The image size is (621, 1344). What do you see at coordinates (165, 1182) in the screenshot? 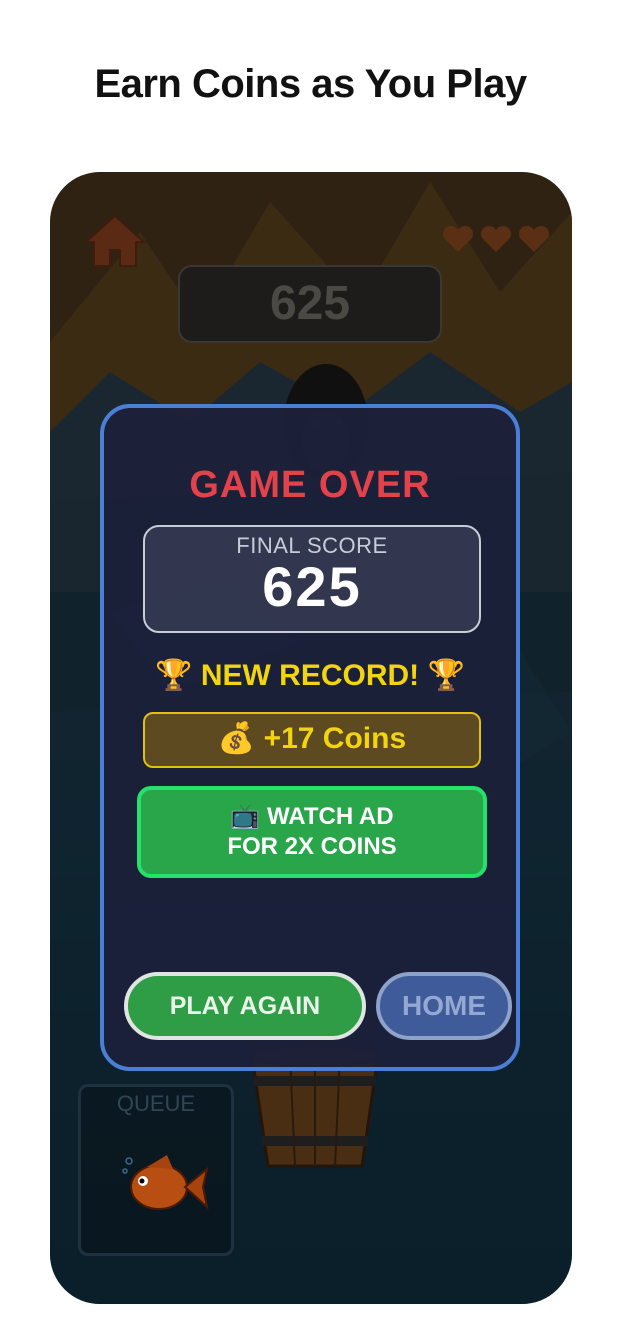
I see `fish-icon` at bounding box center [165, 1182].